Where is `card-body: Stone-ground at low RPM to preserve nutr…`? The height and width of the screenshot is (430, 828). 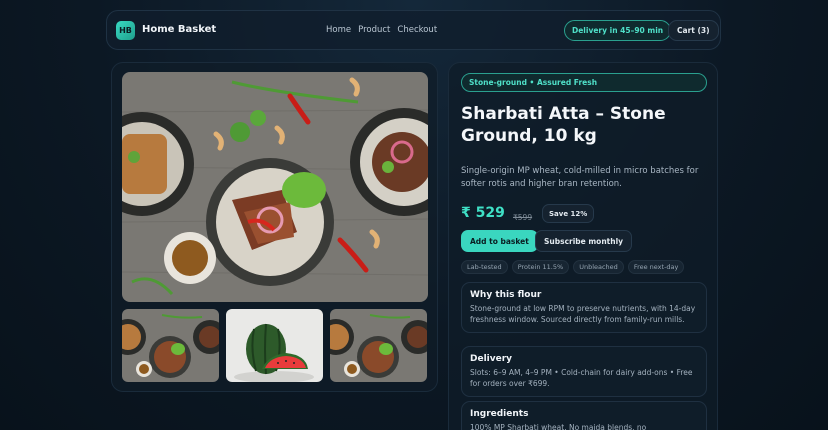
card-body: Stone-ground at low RPM to preserve nutr… is located at coordinates (583, 314).